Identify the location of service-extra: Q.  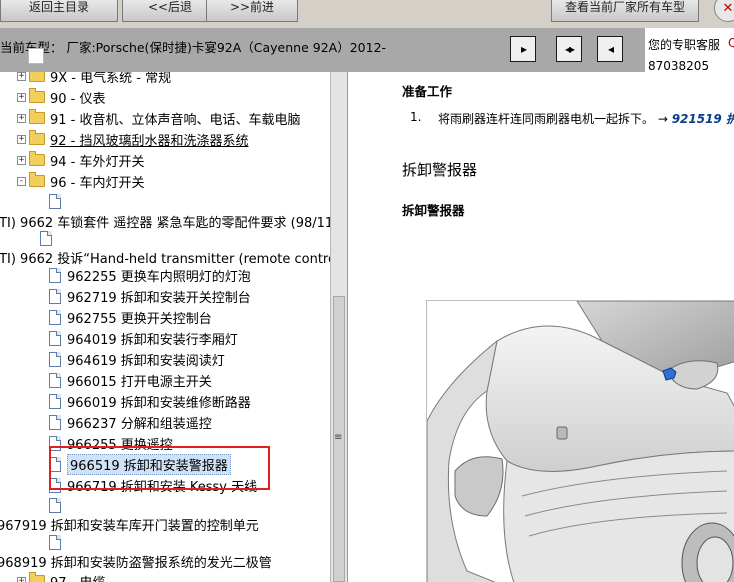
(731, 43).